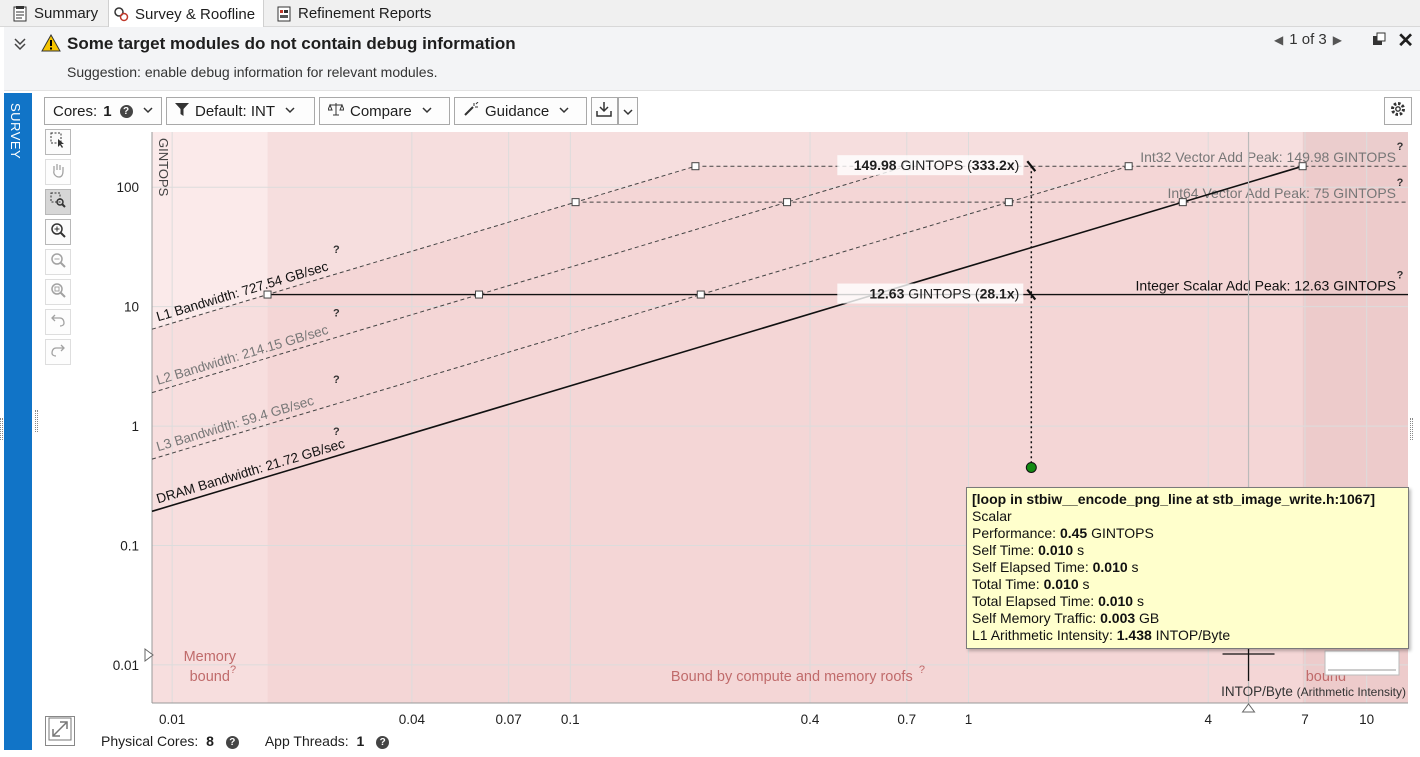 The image size is (1420, 757). Describe the element at coordinates (1411, 429) in the screenshot. I see `right-splitter-handle` at that location.